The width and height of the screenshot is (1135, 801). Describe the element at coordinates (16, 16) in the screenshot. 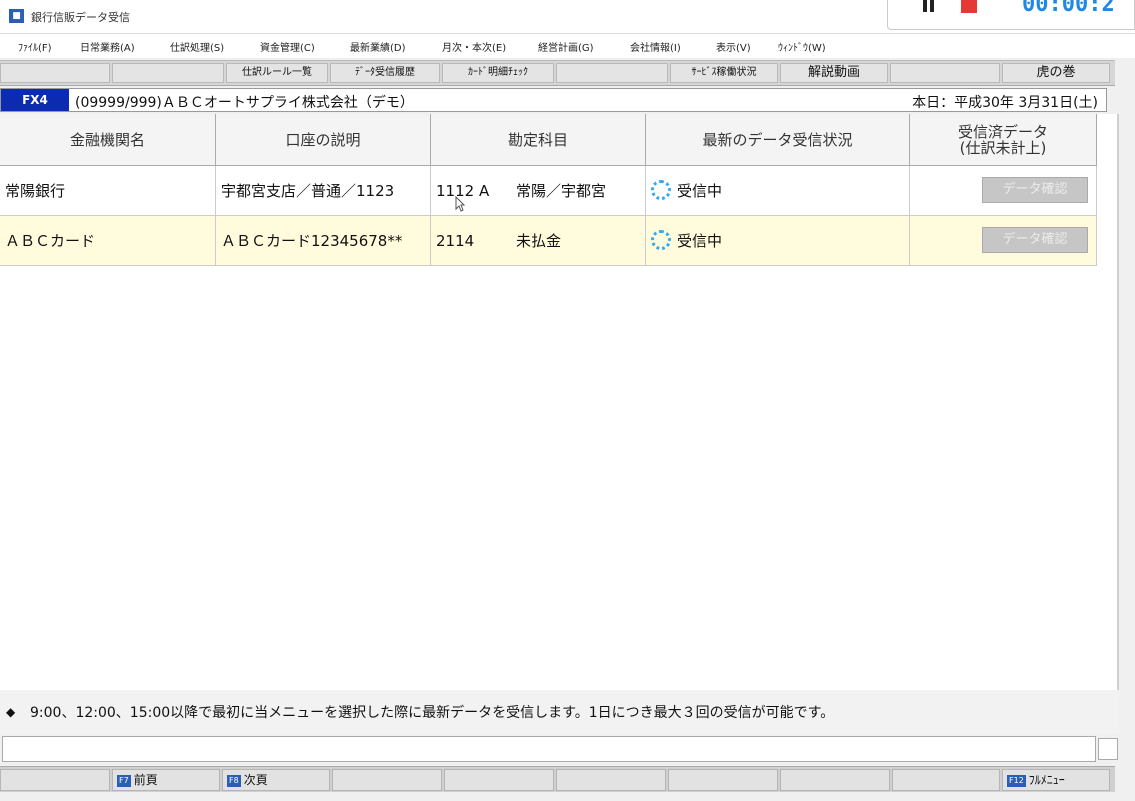

I see `app-icon: ■` at that location.